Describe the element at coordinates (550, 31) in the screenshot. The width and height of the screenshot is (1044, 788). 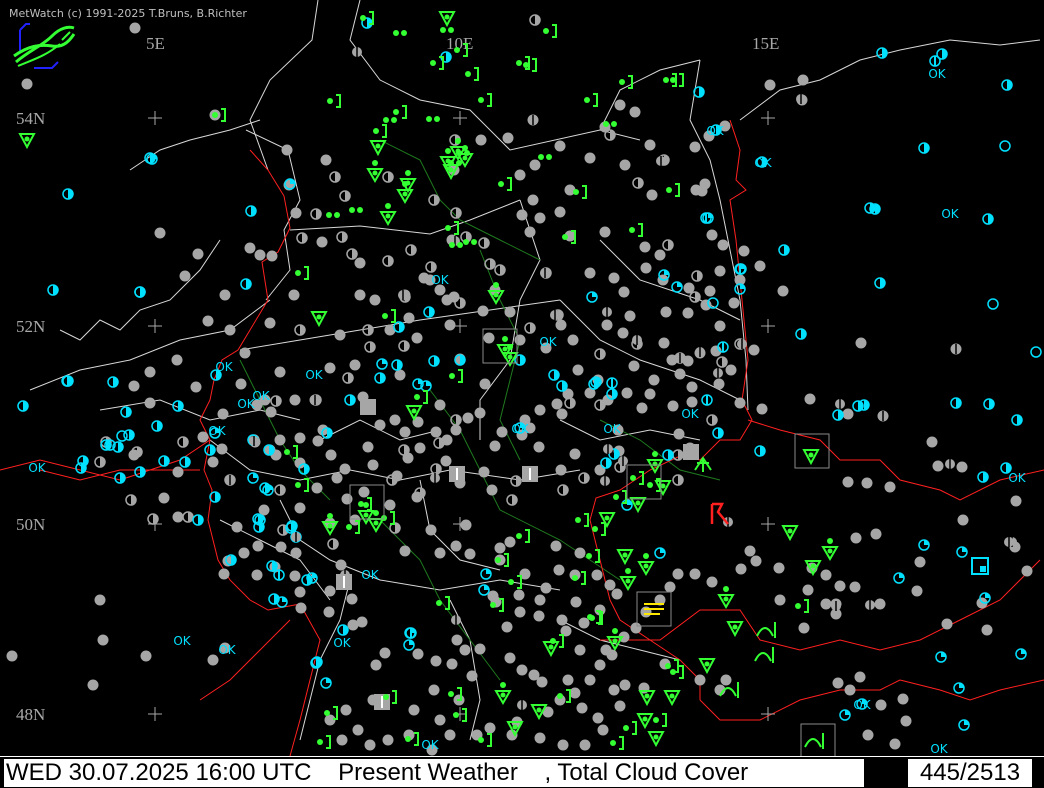
I see `light-rain-symbol` at that location.